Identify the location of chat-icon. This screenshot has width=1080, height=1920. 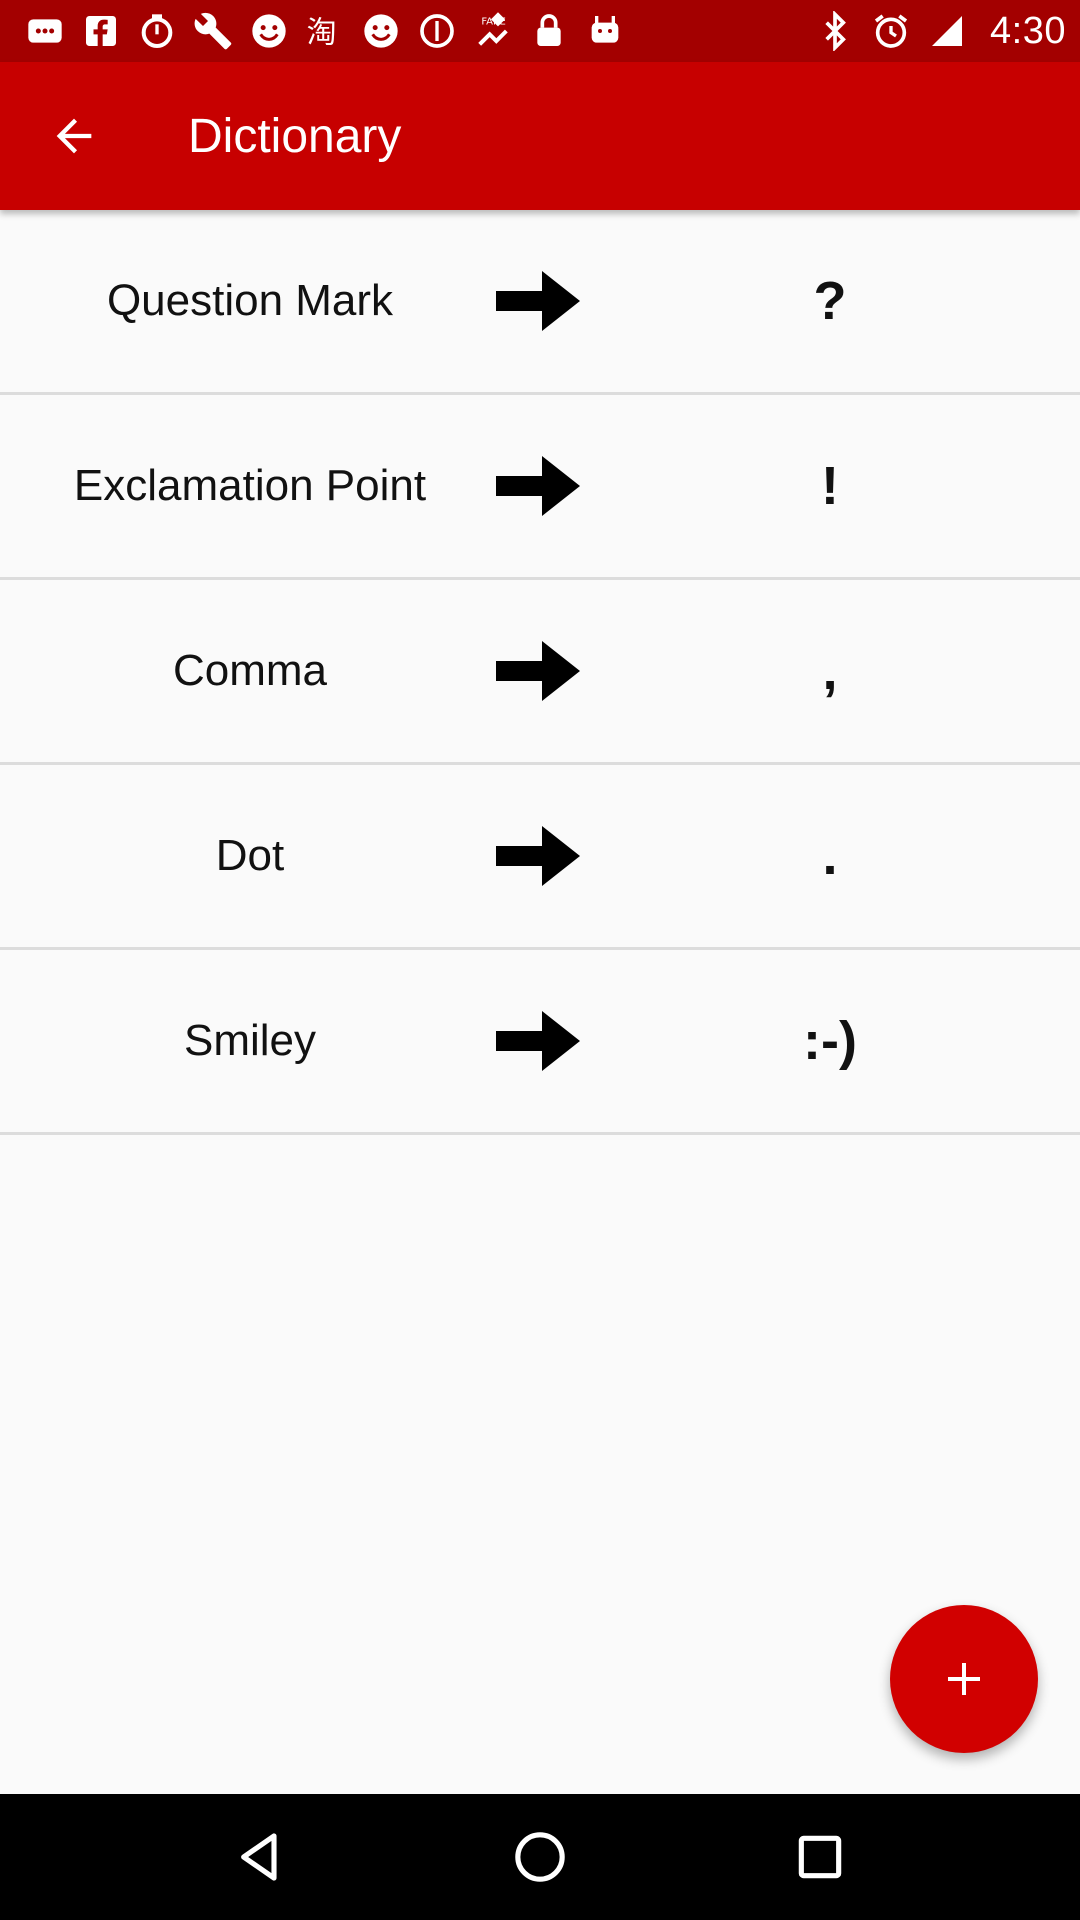
(45, 31).